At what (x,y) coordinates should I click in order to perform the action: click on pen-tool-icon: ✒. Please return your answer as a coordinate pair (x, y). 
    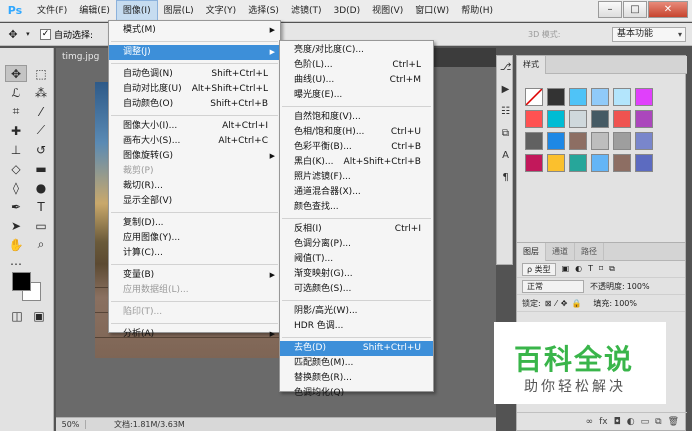
    Looking at the image, I should click on (16, 206).